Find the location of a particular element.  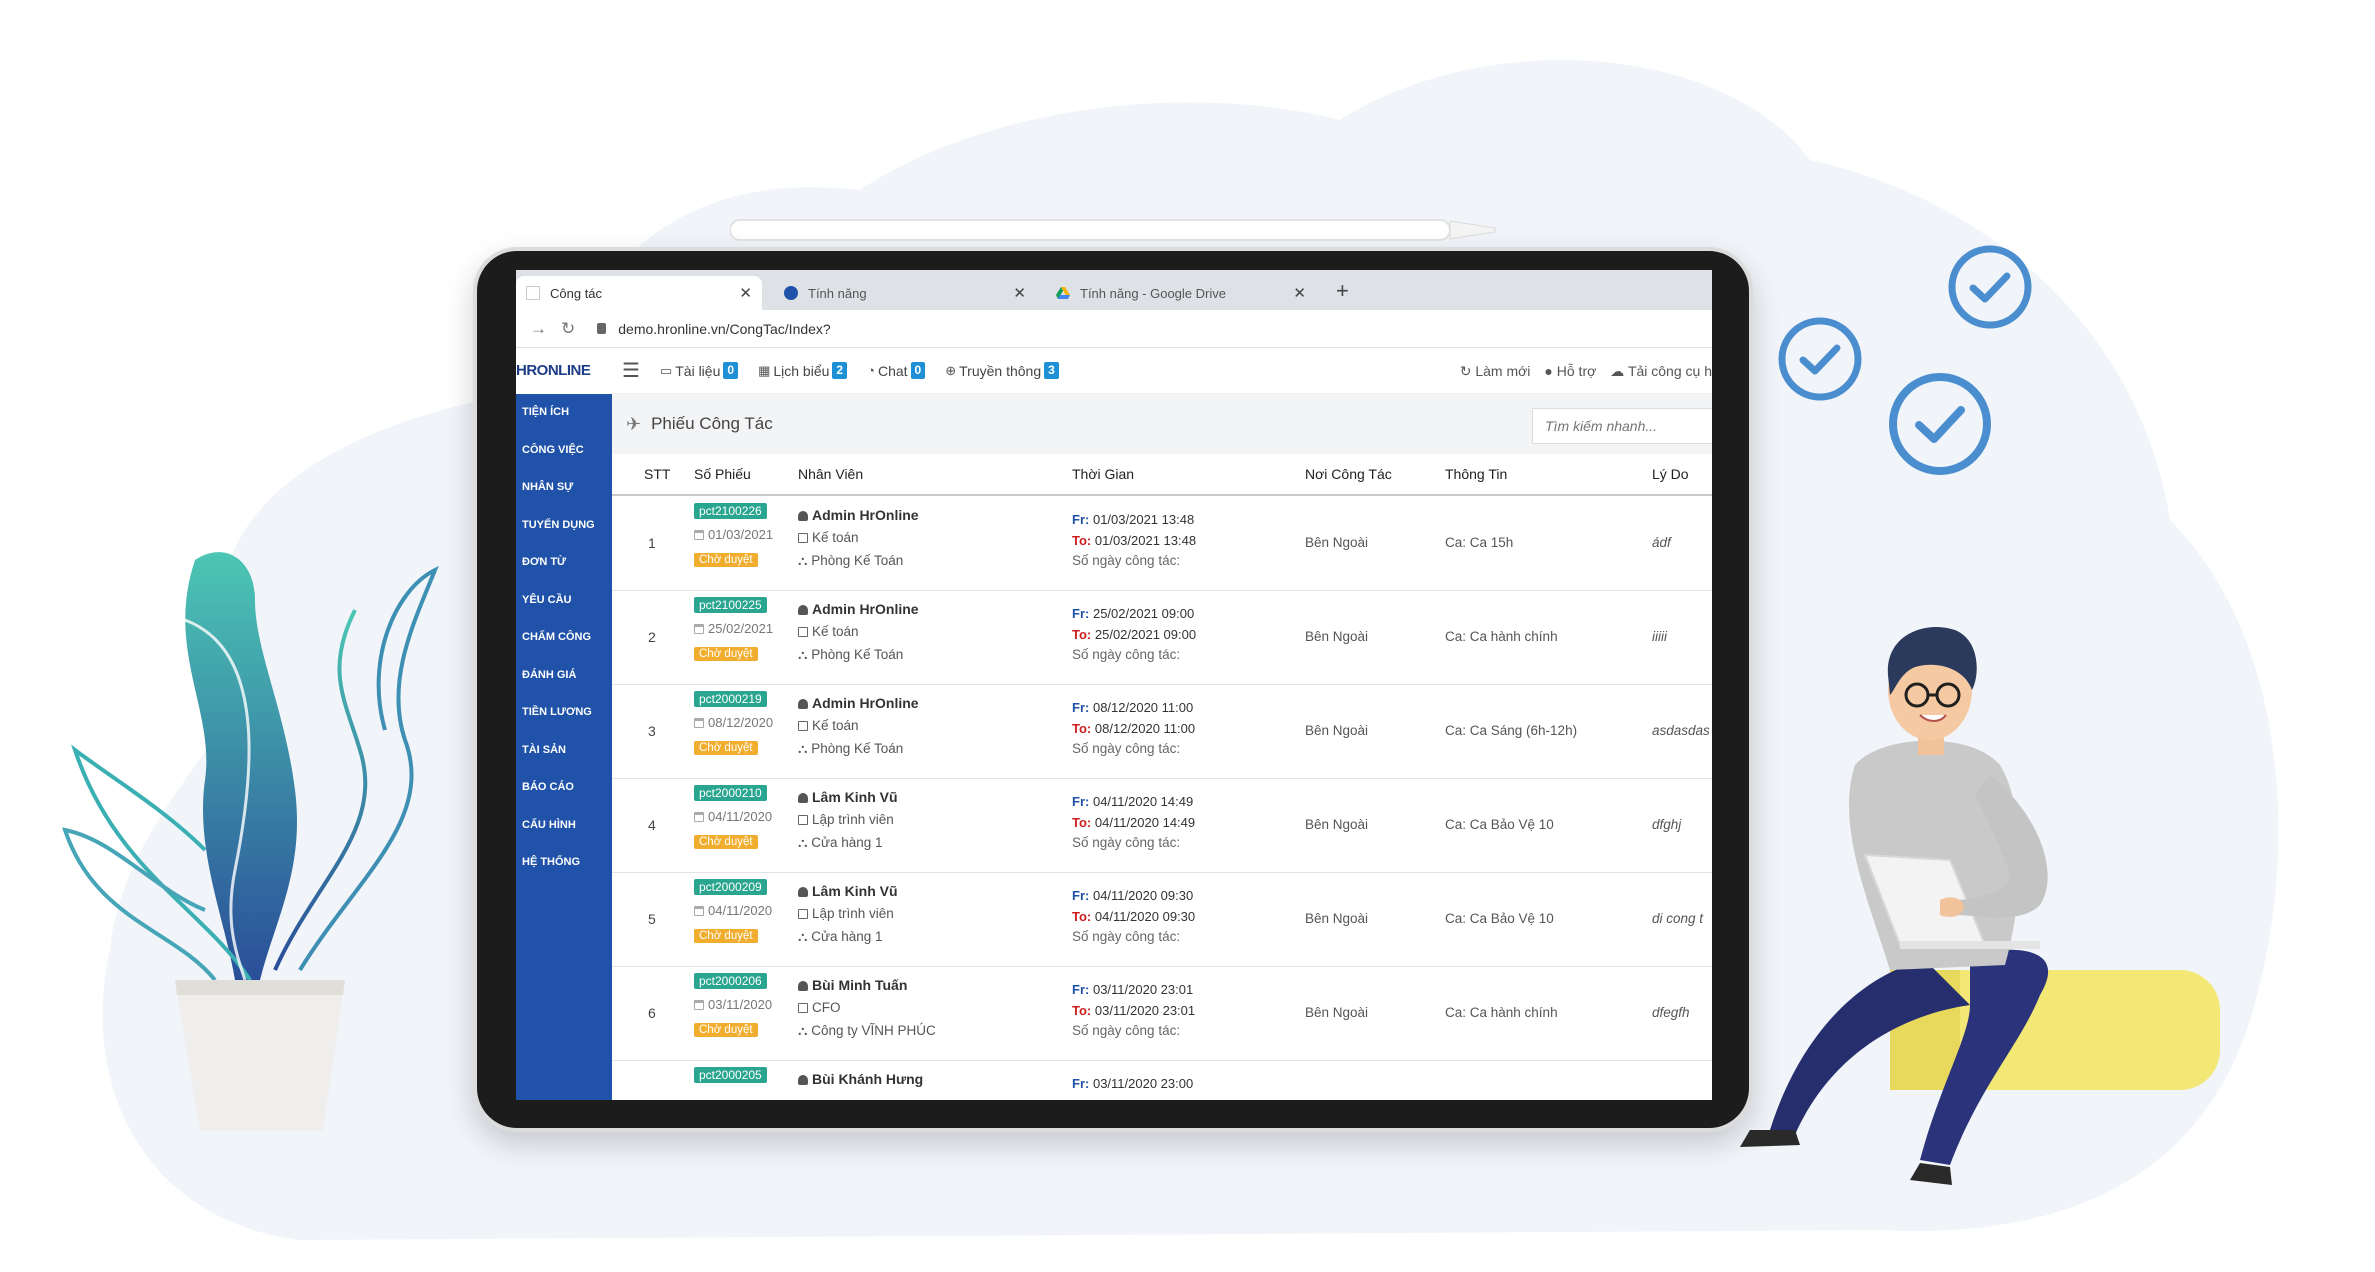

browser-tab: Tính năng ✕ is located at coordinates (905, 293).